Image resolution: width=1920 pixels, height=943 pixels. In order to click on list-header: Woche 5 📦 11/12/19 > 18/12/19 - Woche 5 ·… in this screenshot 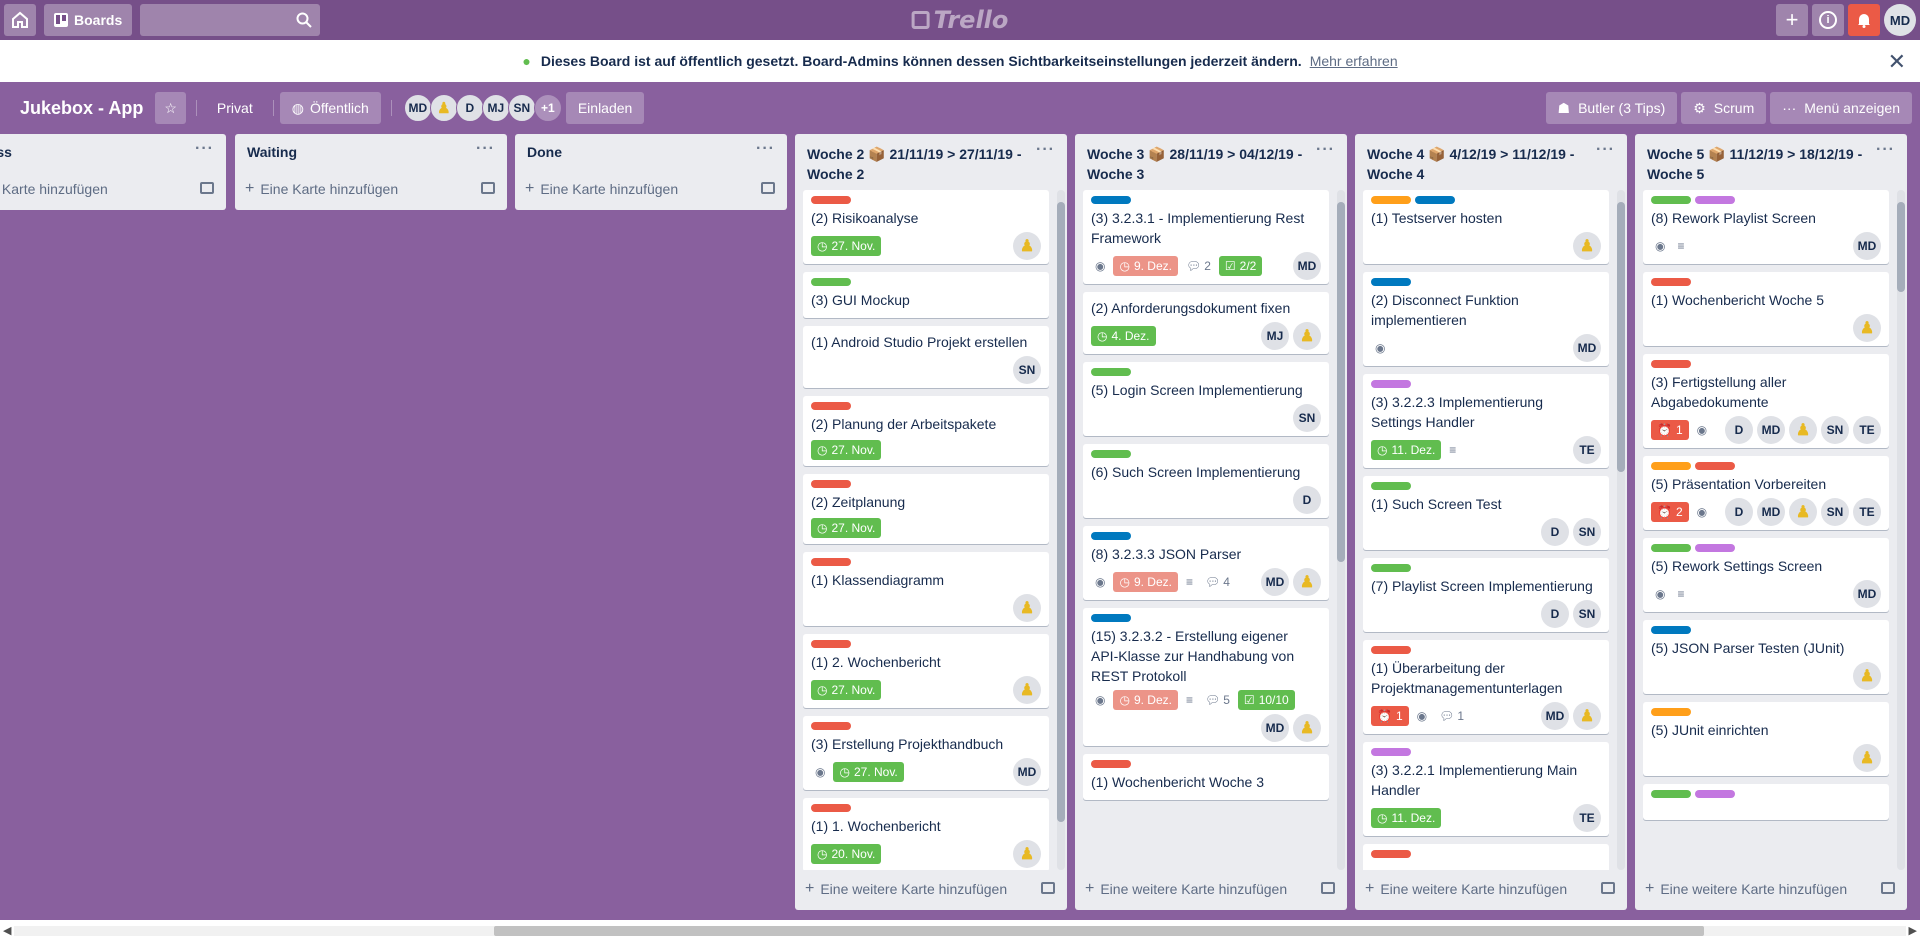, I will do `click(1771, 162)`.